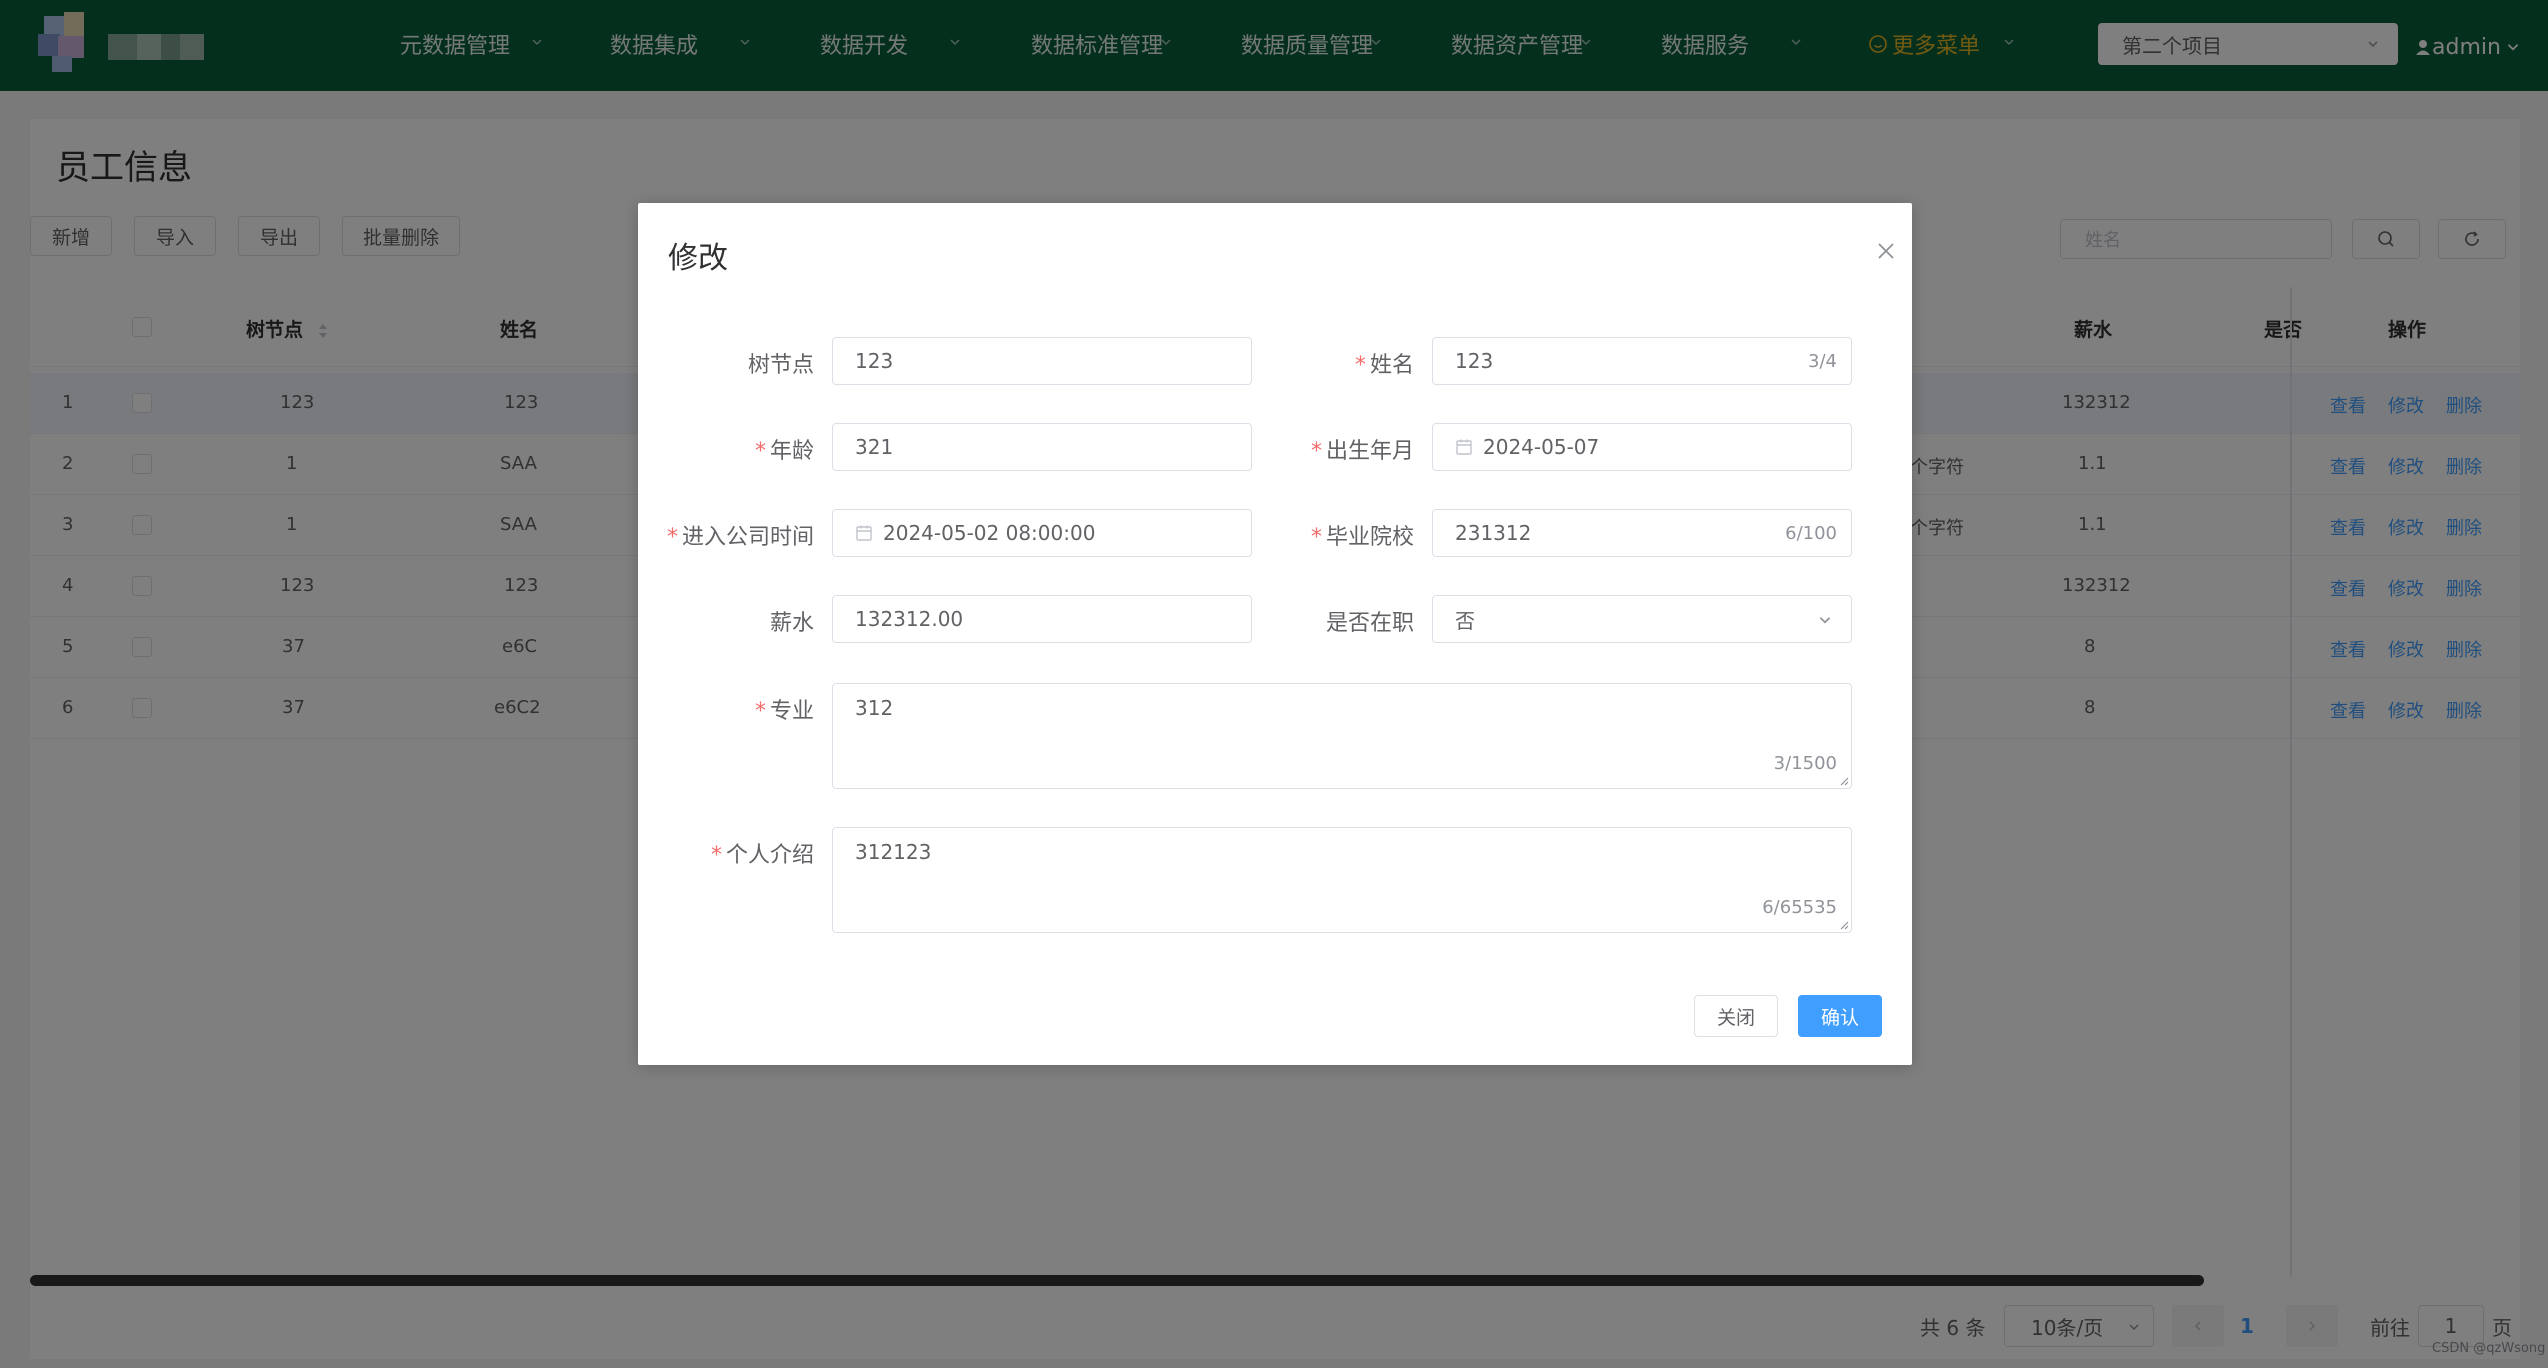 The width and height of the screenshot is (2548, 1368). Describe the element at coordinates (1042, 533) in the screenshot. I see `join-time-picker: 2024-05-02 08:00:00` at that location.